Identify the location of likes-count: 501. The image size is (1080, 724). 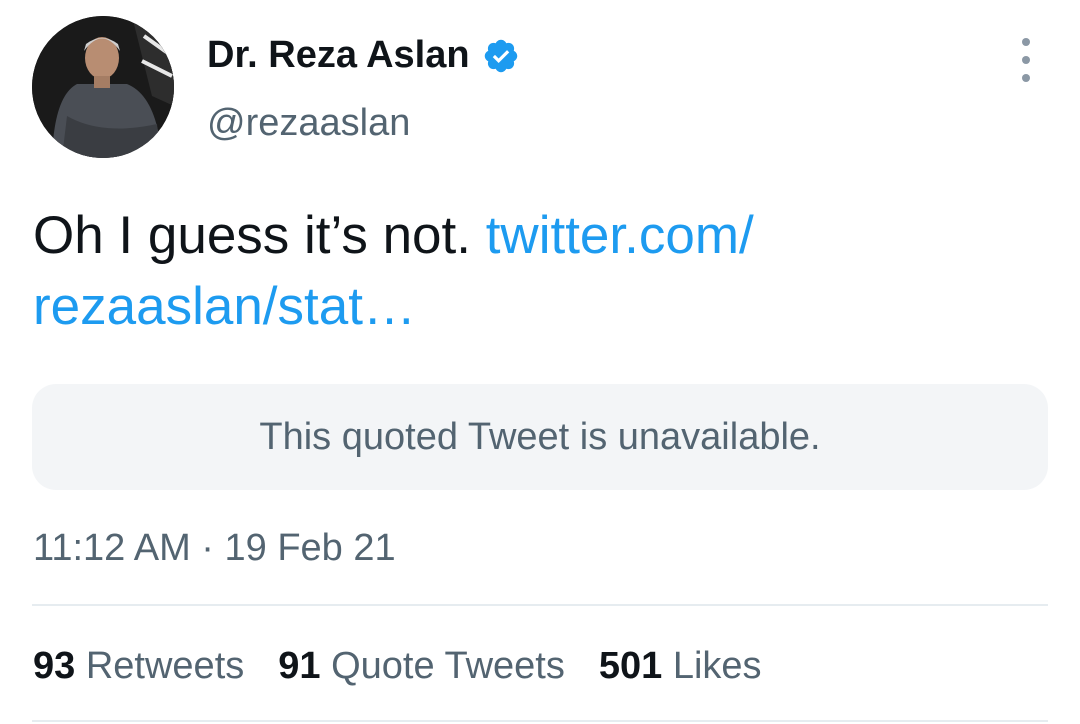
(630, 666).